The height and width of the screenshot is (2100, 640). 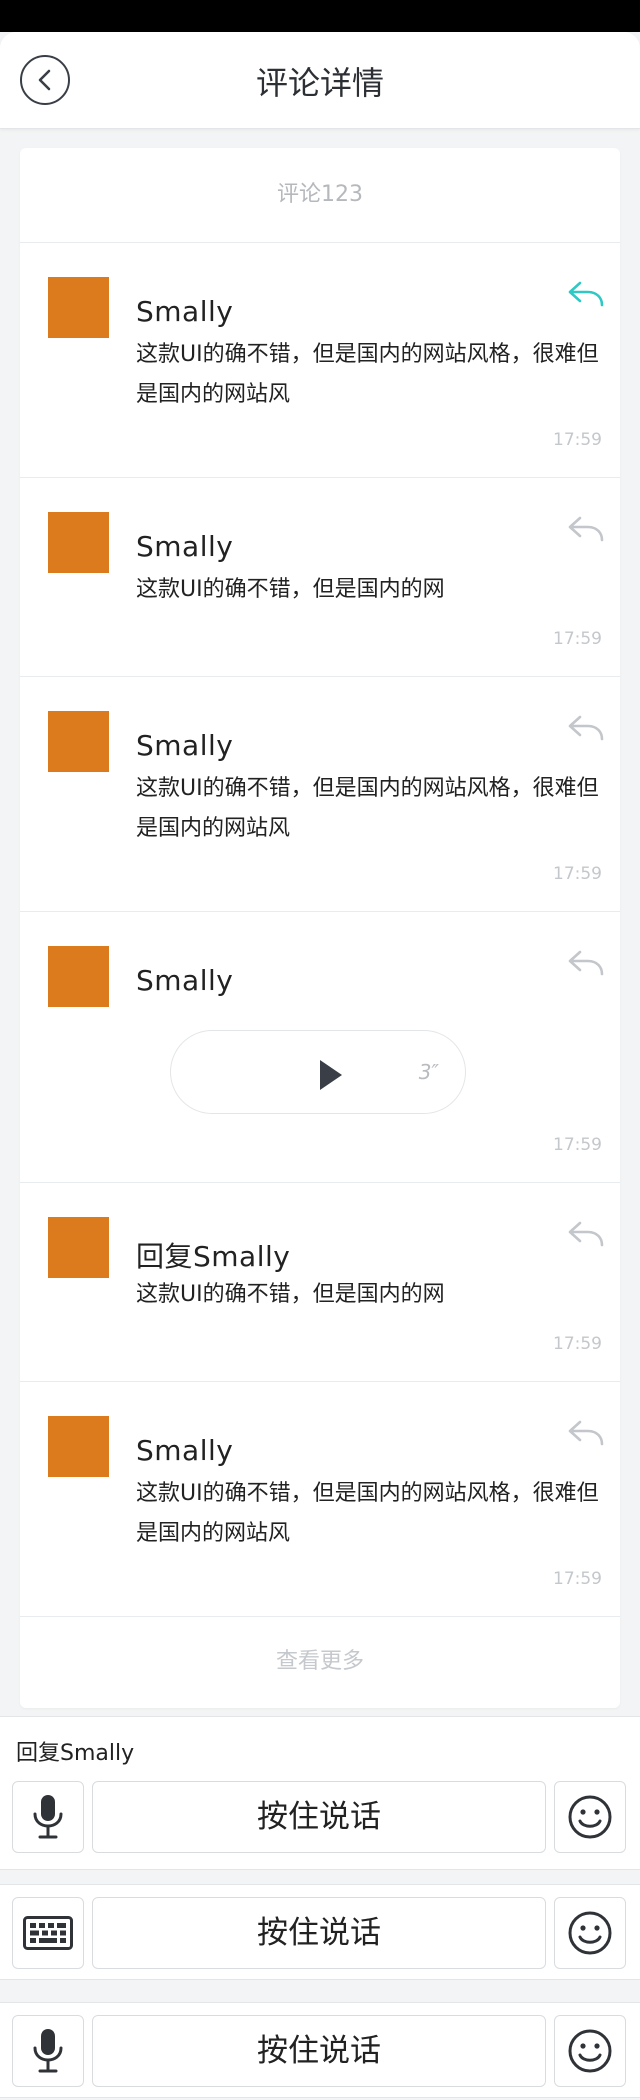 What do you see at coordinates (213, 1256) in the screenshot?
I see `comment-author: 回复Smally` at bounding box center [213, 1256].